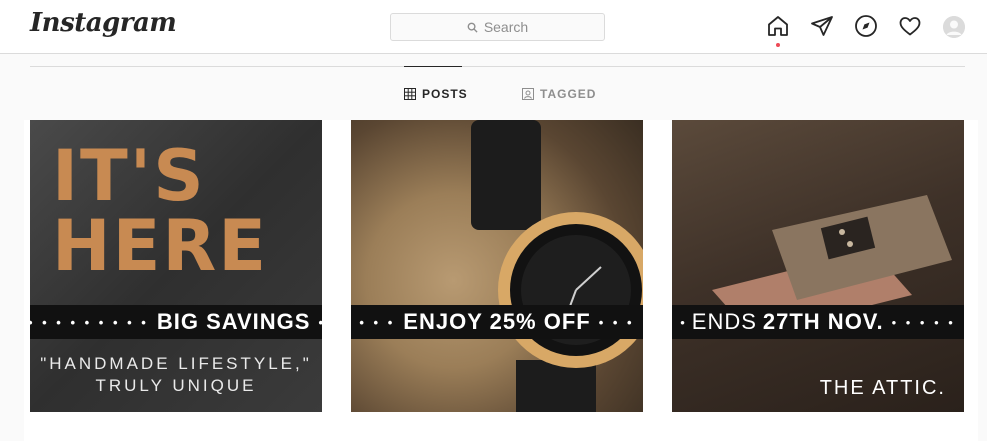  I want to click on post-quote: TRULY UNIQUE, so click(176, 385).